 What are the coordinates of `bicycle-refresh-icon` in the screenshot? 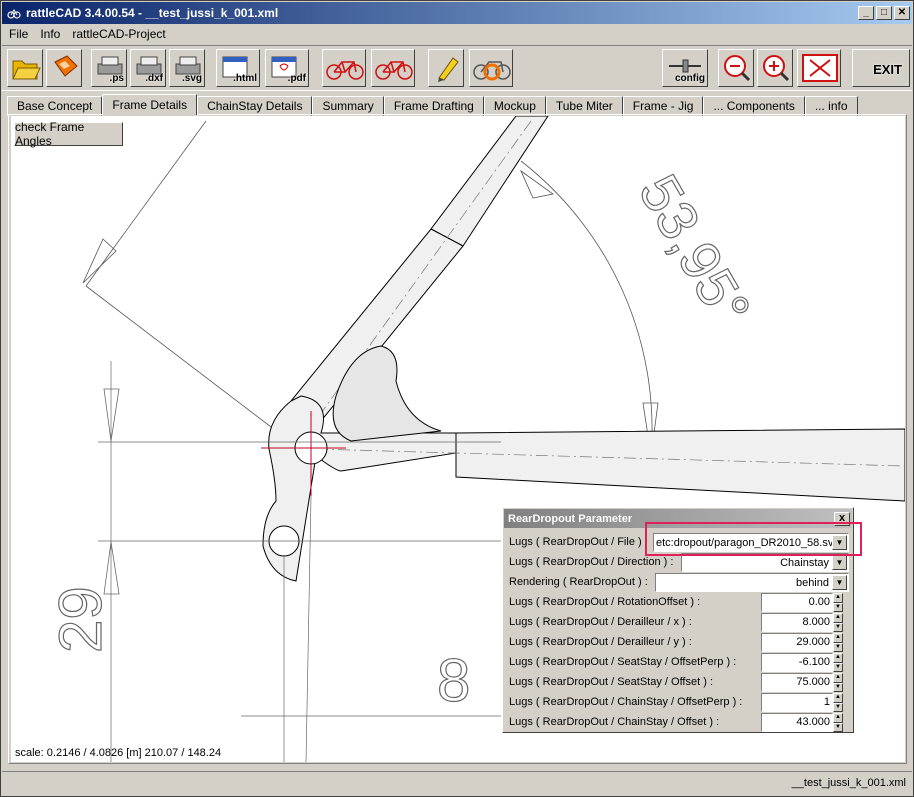 It's located at (492, 71).